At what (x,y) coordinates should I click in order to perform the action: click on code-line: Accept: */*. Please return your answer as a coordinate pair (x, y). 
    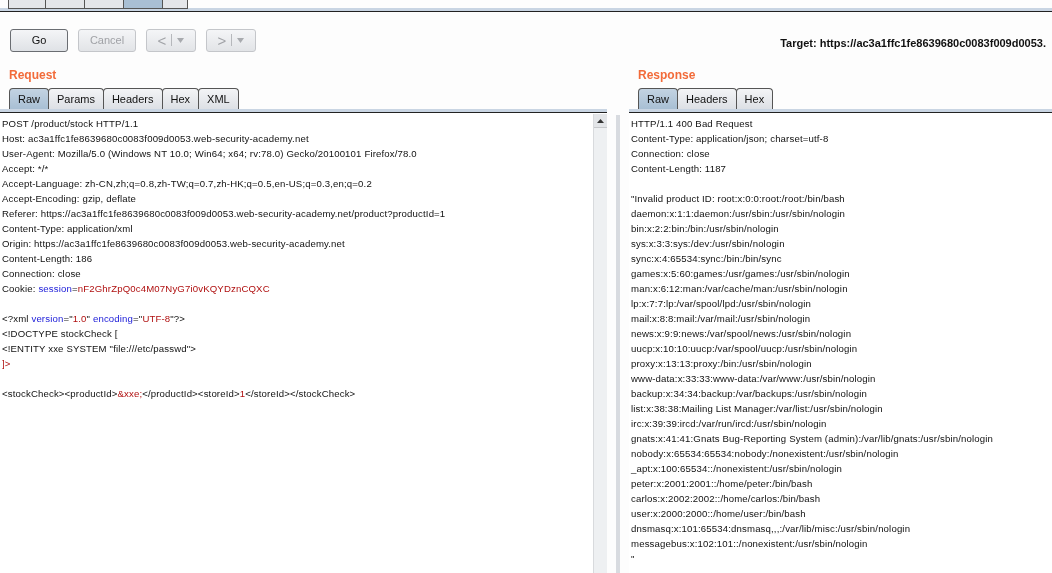
    Looking at the image, I should click on (26, 169).